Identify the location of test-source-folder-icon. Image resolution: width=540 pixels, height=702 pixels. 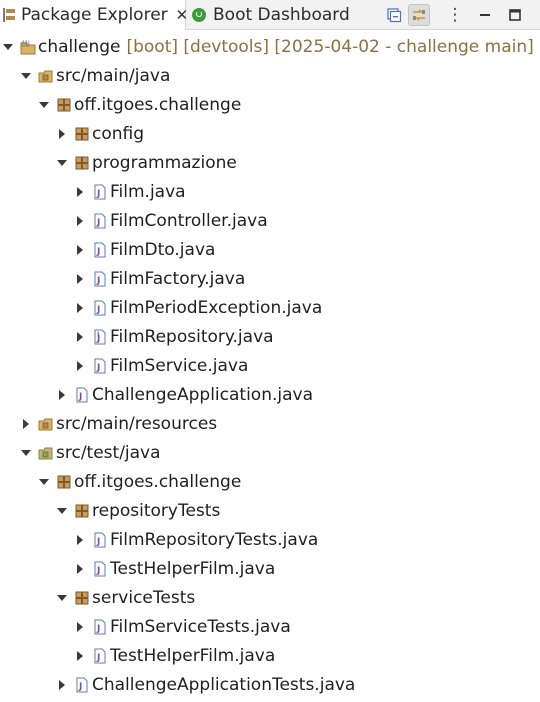
(46, 453).